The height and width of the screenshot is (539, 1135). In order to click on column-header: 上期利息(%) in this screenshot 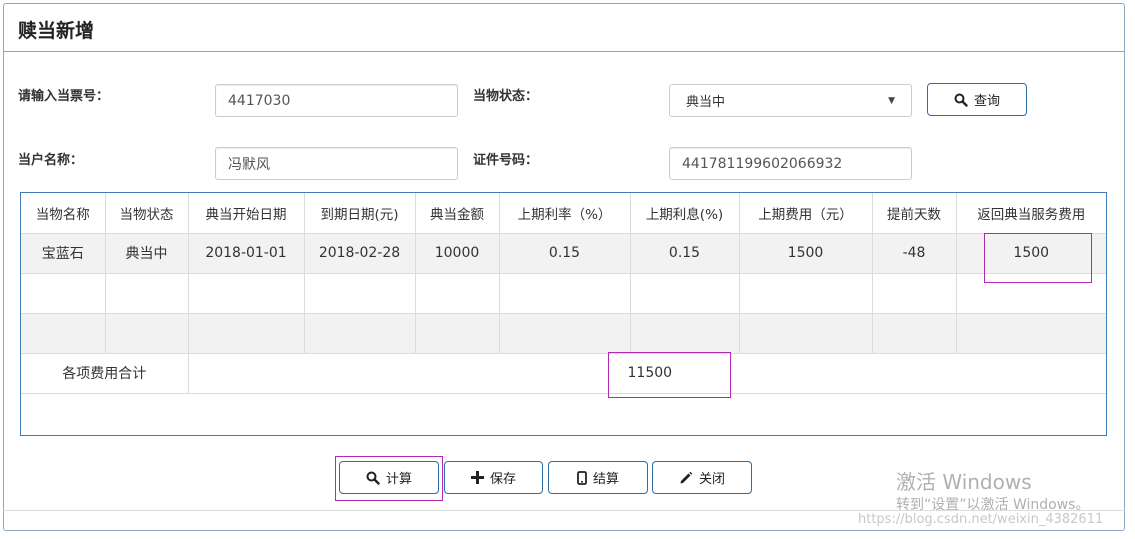, I will do `click(684, 213)`.